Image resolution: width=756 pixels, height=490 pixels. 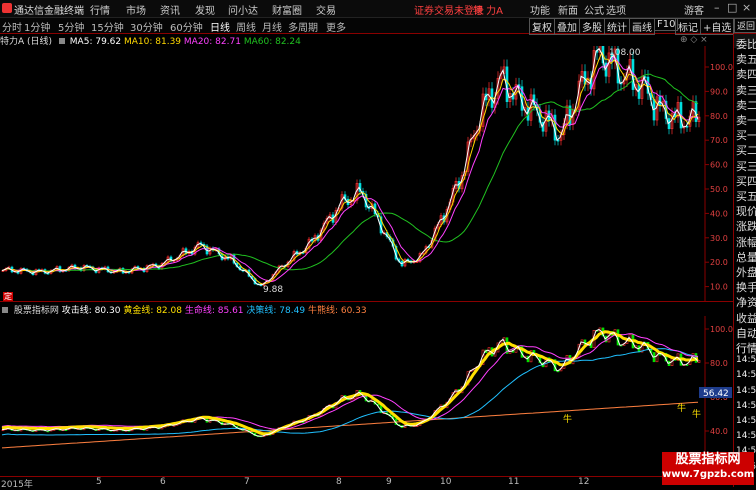 I want to click on panel-item: 买二, so click(x=746, y=151).